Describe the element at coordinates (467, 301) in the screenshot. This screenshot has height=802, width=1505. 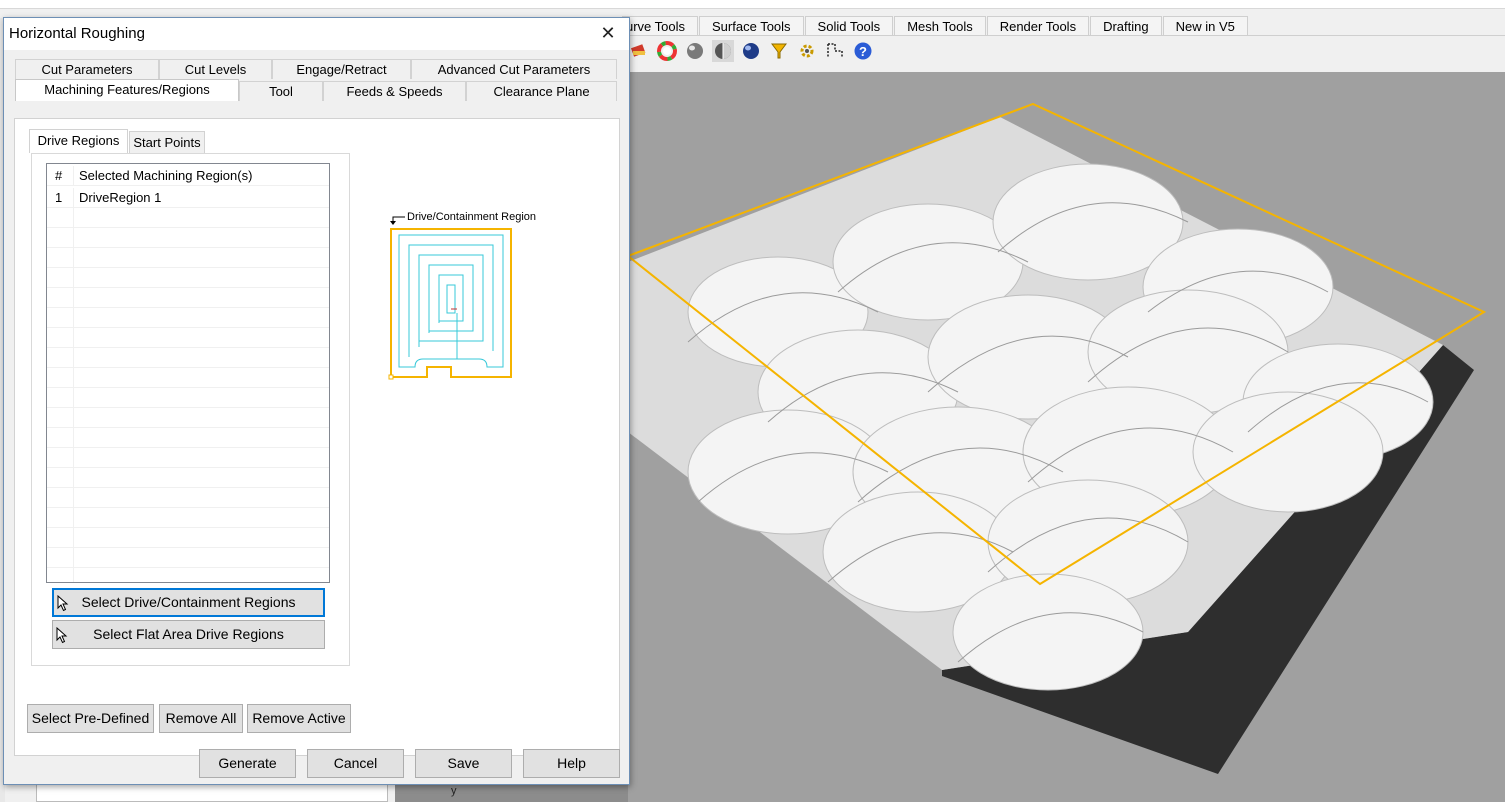
I see `drive-region-diagram: Drive/Containment Region` at that location.